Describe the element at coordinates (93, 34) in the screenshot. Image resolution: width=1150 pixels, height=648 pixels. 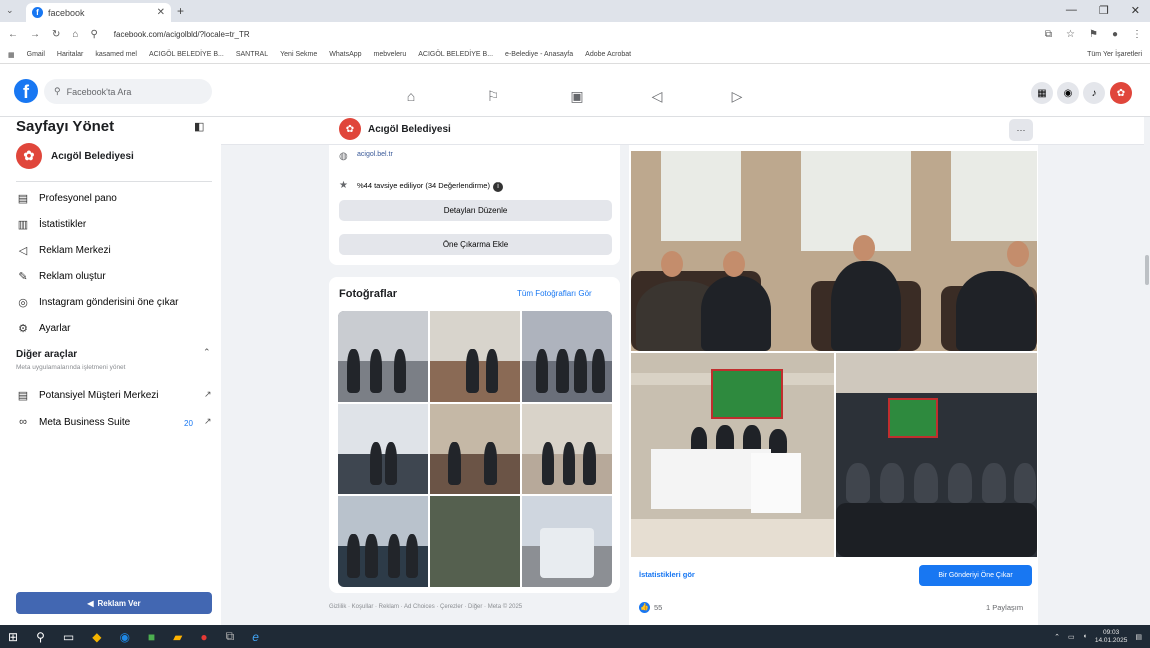
I see `site-info-icon: ⚲` at that location.